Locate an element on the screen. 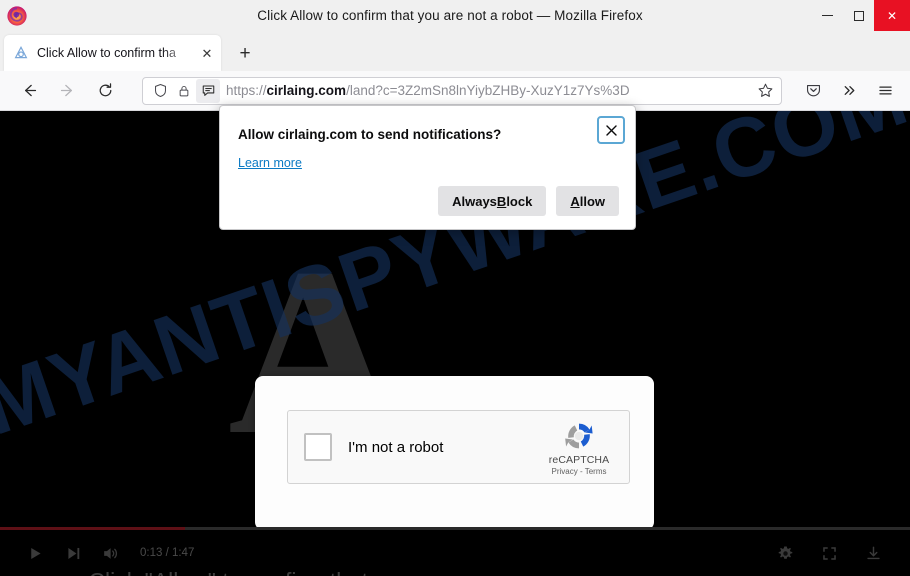  reload-button is located at coordinates (105, 91).